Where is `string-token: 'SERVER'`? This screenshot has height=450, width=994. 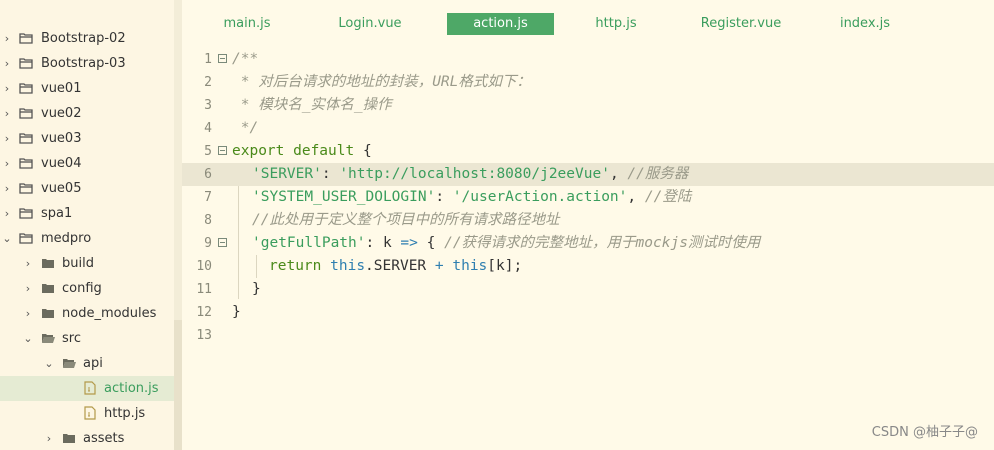
string-token: 'SERVER' is located at coordinates (287, 174).